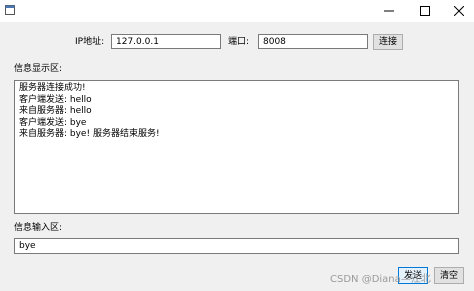 The height and width of the screenshot is (291, 474). I want to click on close-icon, so click(459, 11).